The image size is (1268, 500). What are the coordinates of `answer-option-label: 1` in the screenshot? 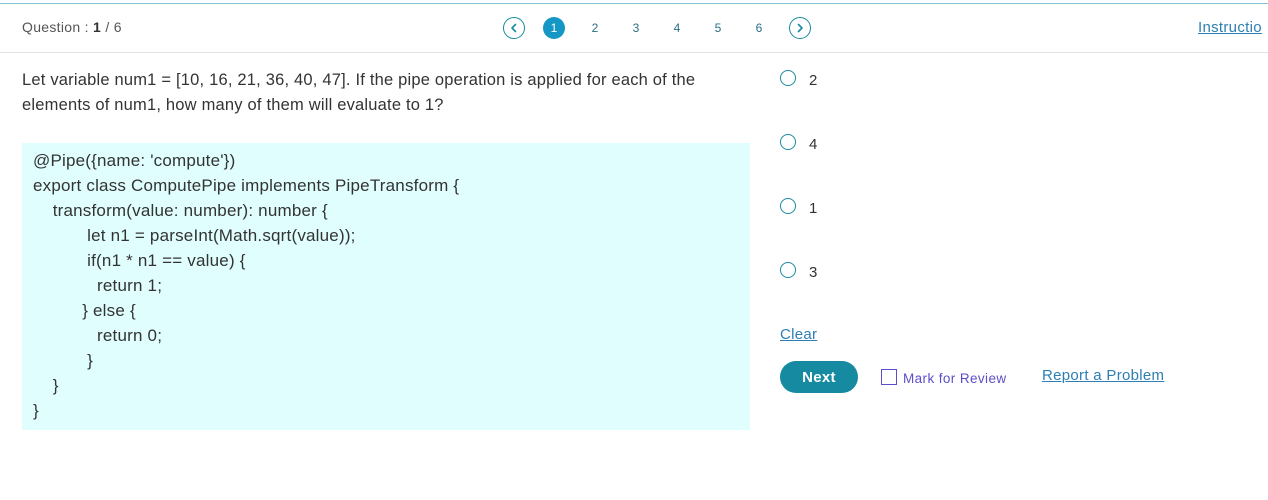 It's located at (813, 208).